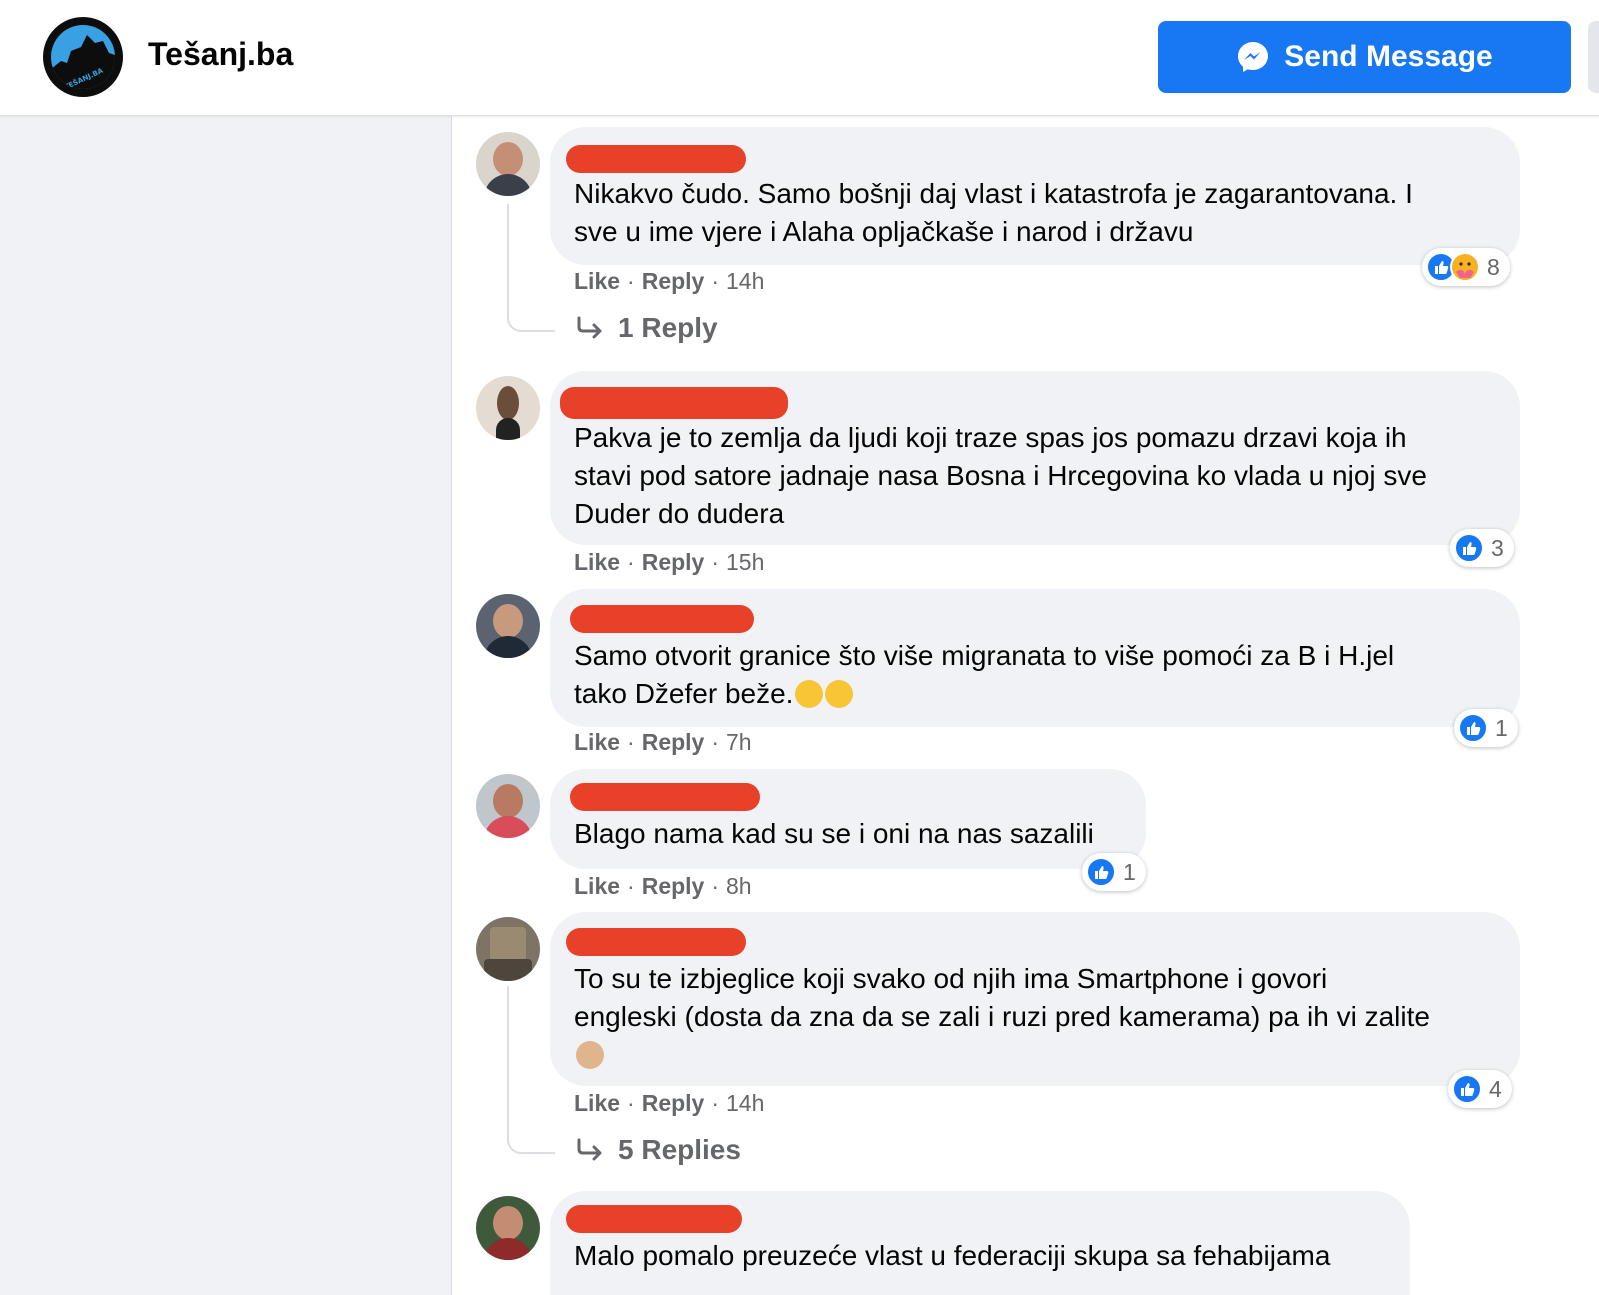  Describe the element at coordinates (799, 58) in the screenshot. I see `page-header: TEŠANJ.BA Tešanj.ba Send Message` at that location.